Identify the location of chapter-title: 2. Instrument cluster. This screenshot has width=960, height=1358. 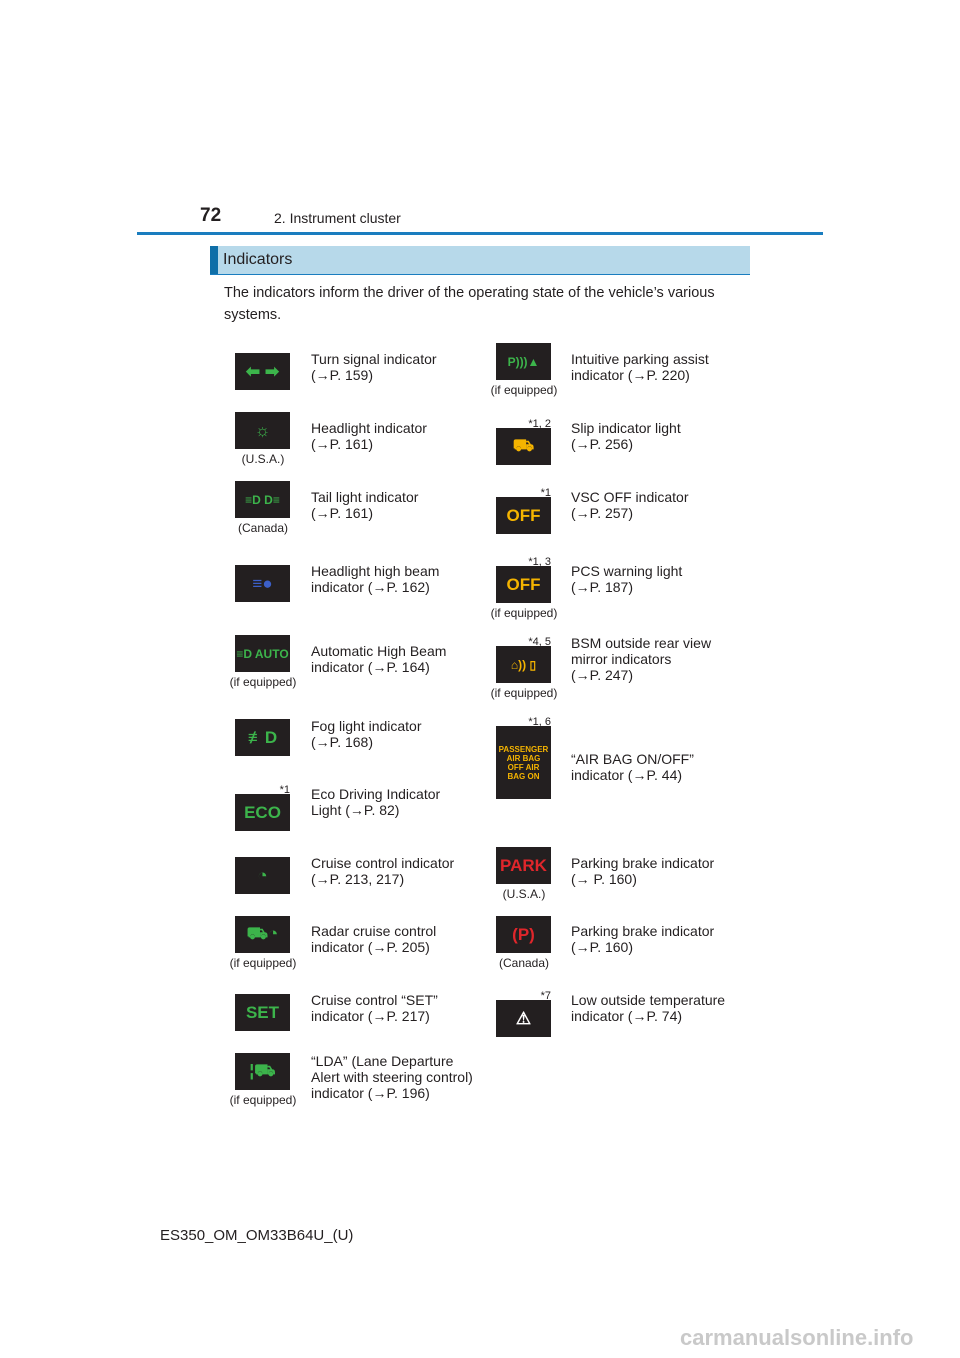
(337, 218).